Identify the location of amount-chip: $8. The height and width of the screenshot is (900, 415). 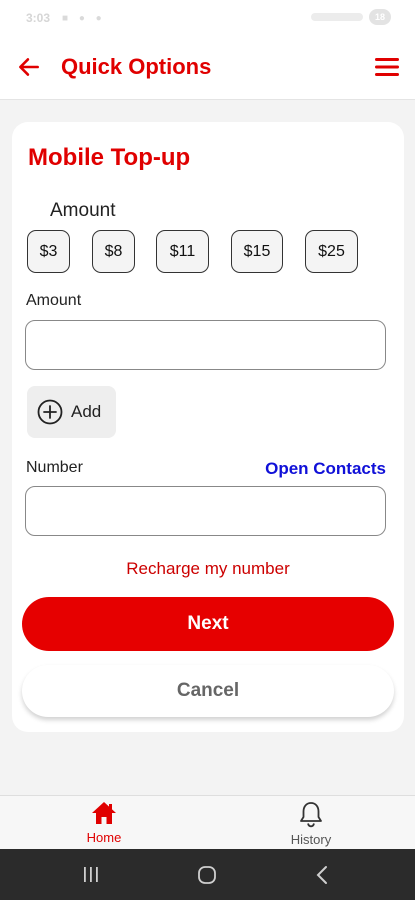
(113, 251).